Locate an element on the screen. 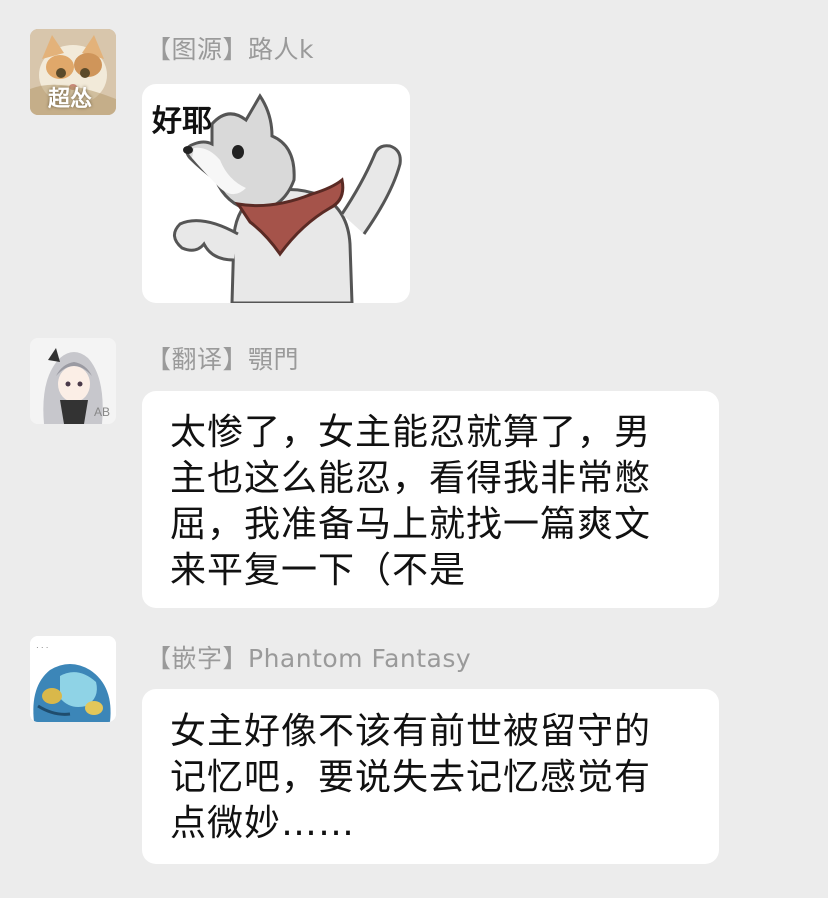  sender-name: 【图源】路人k is located at coordinates (230, 49).